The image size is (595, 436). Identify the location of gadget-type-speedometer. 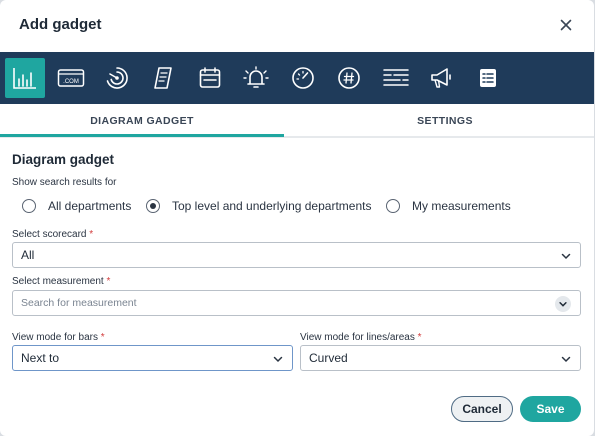
(303, 78).